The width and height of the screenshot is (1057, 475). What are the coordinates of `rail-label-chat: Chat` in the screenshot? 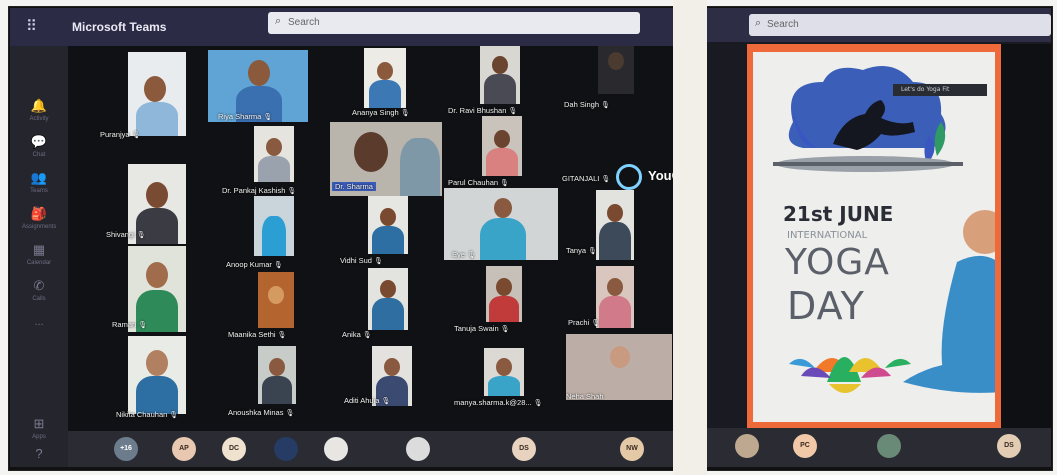 It's located at (39, 155).